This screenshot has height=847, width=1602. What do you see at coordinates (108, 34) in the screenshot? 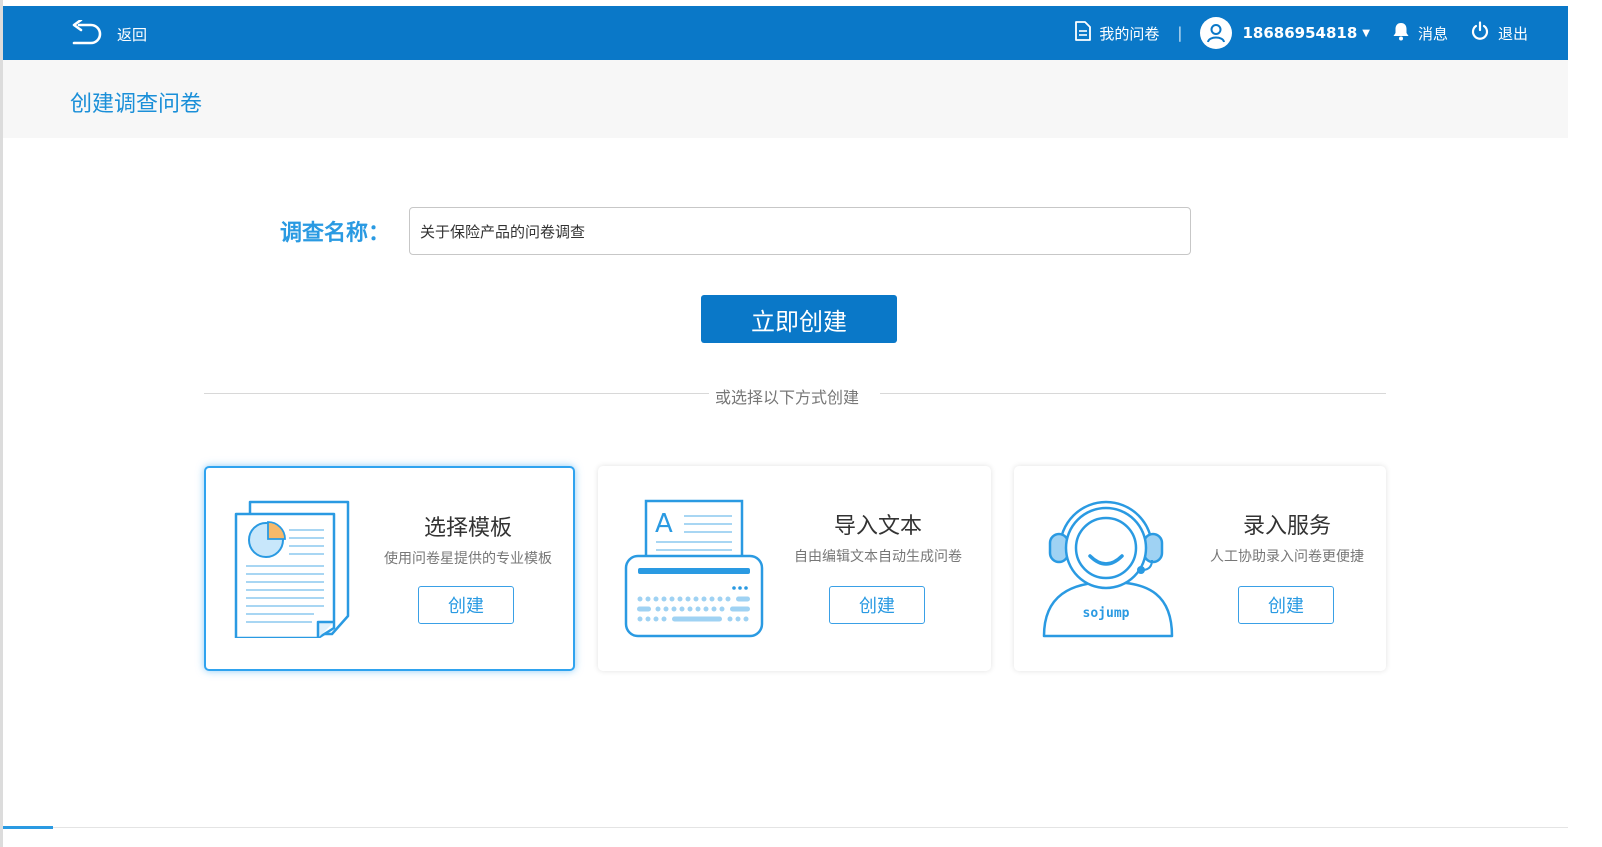
I see `back-button: 返回` at bounding box center [108, 34].